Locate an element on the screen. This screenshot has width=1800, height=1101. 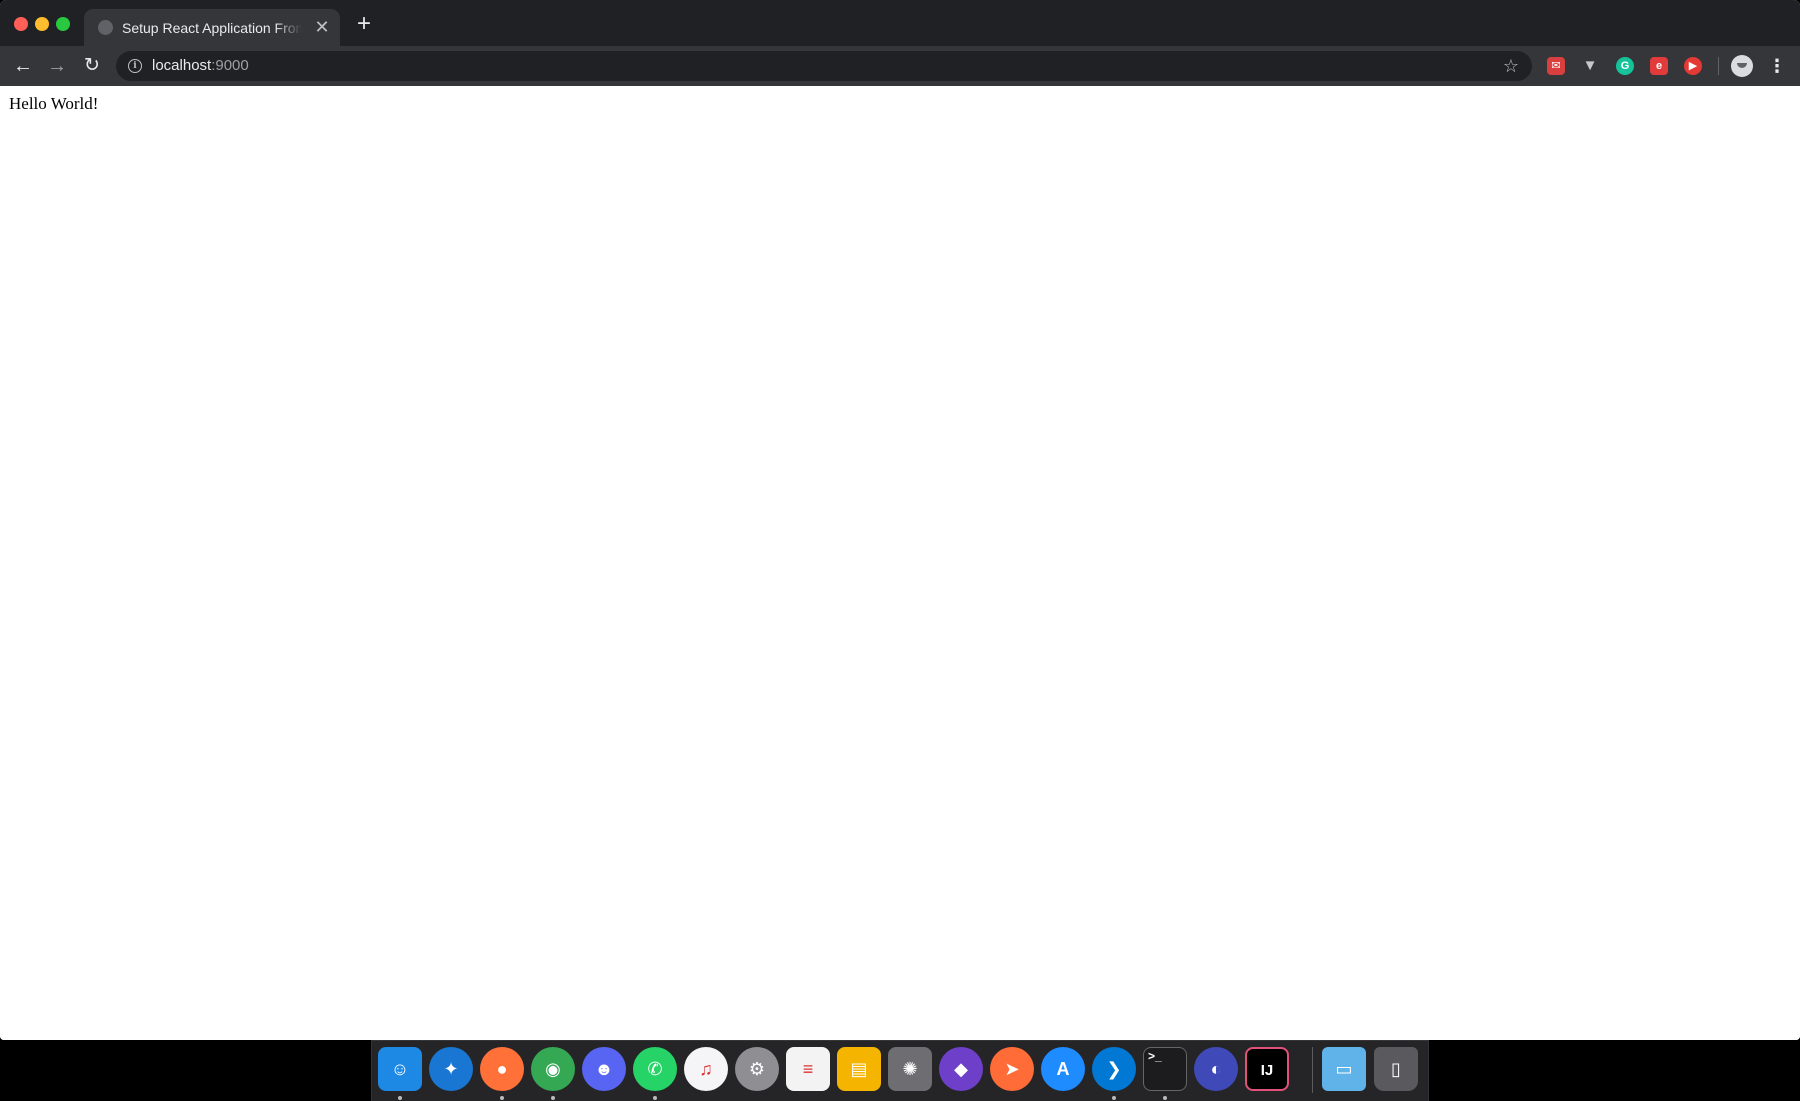
trash-icon: ▯ is located at coordinates (1396, 1069).